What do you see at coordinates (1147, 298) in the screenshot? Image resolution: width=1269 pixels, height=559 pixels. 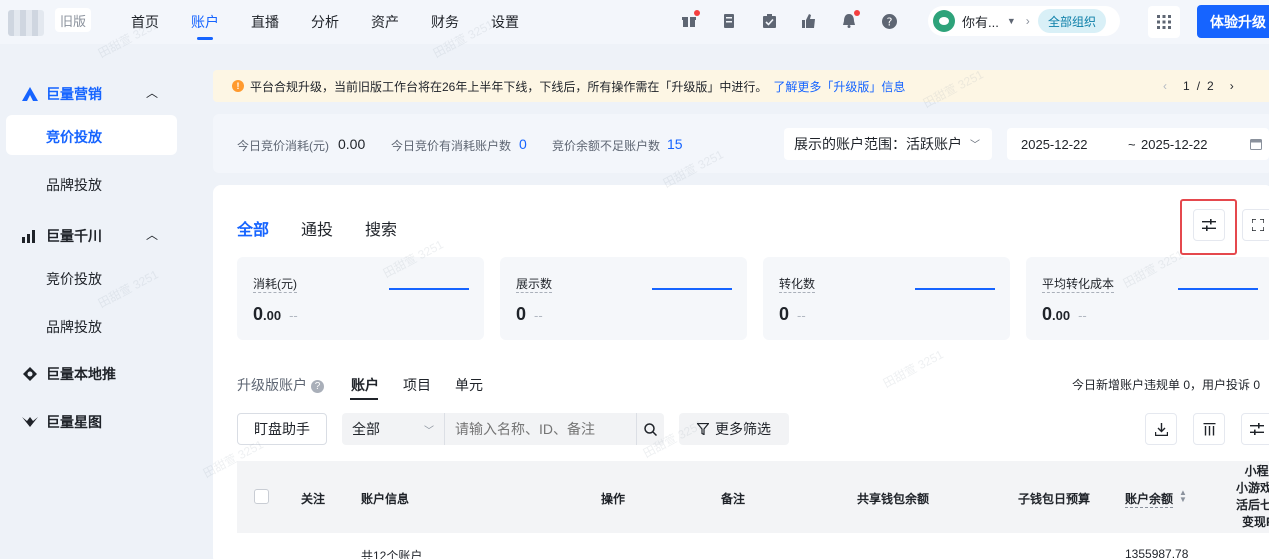 I see `metric-card-avg-conversion-cost: 平均转化成本 0.00 --` at bounding box center [1147, 298].